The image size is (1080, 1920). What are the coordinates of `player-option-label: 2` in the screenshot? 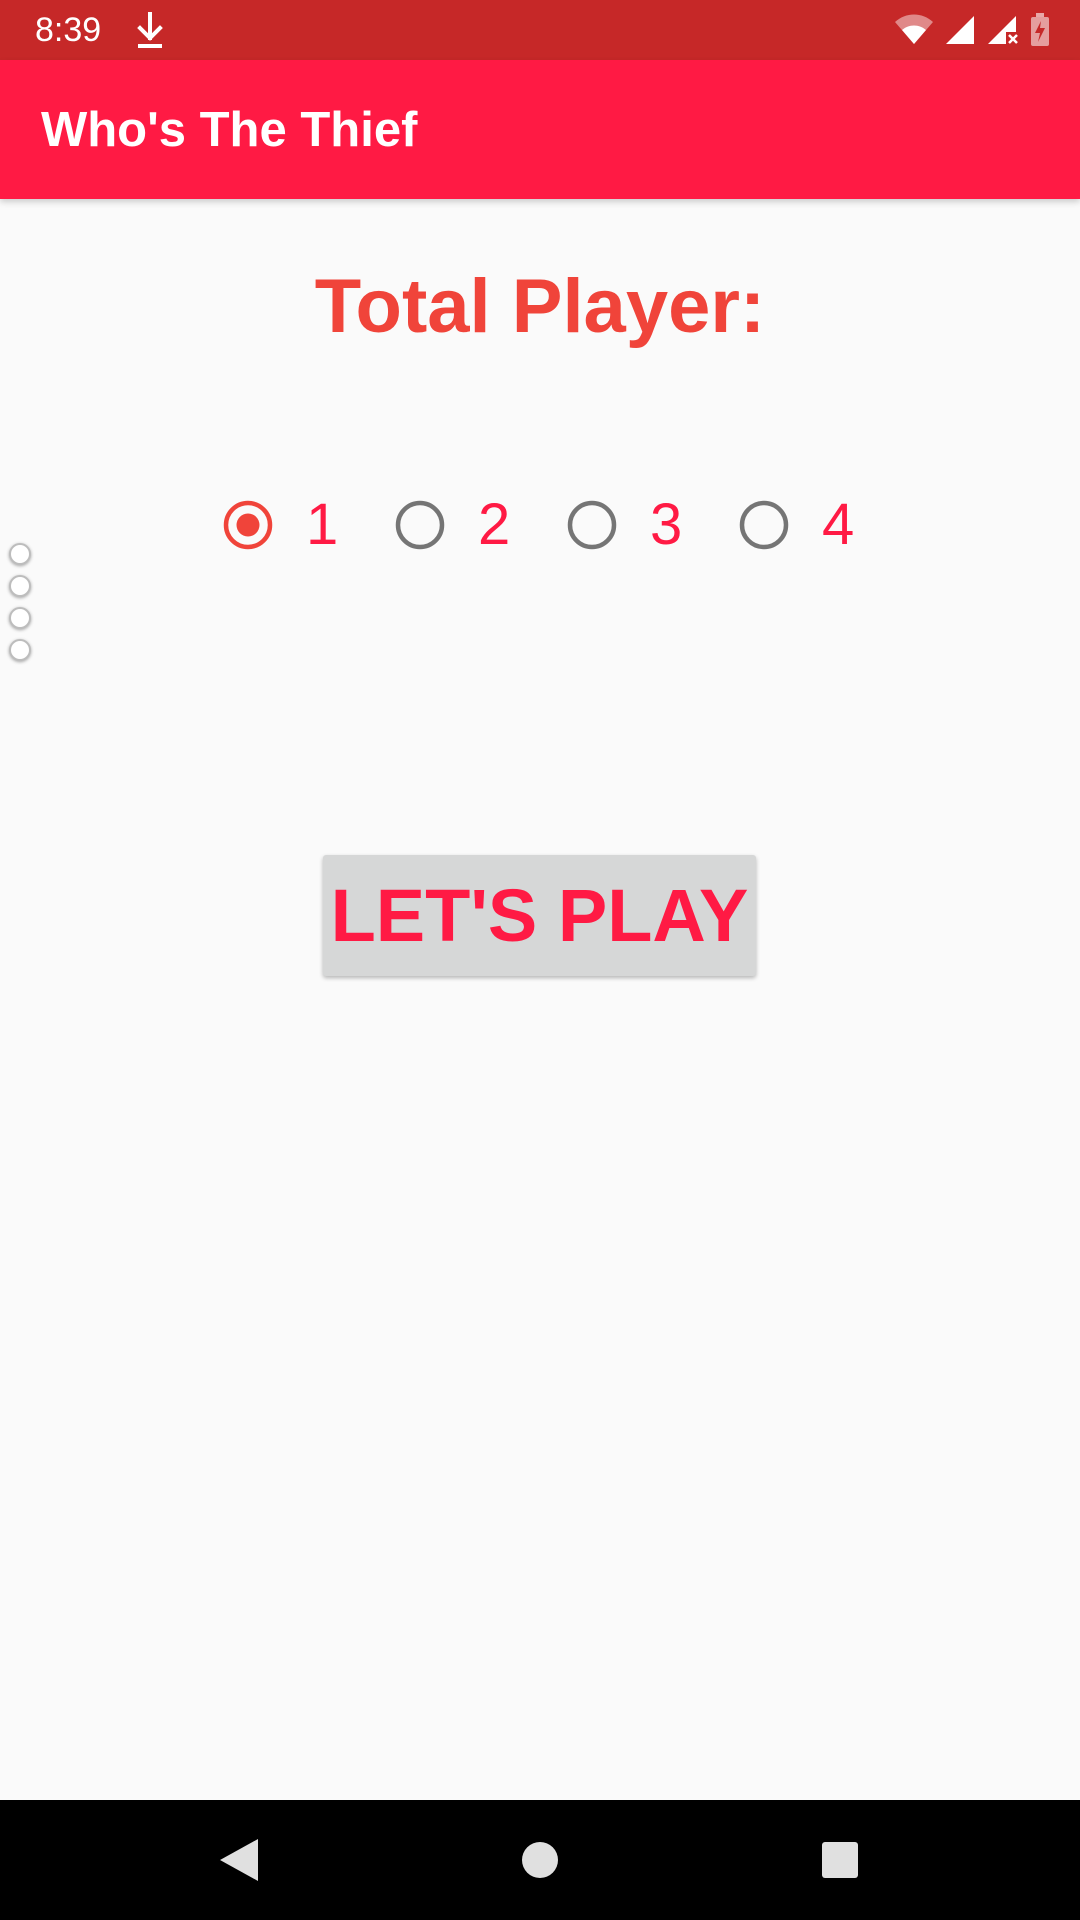 It's located at (494, 524).